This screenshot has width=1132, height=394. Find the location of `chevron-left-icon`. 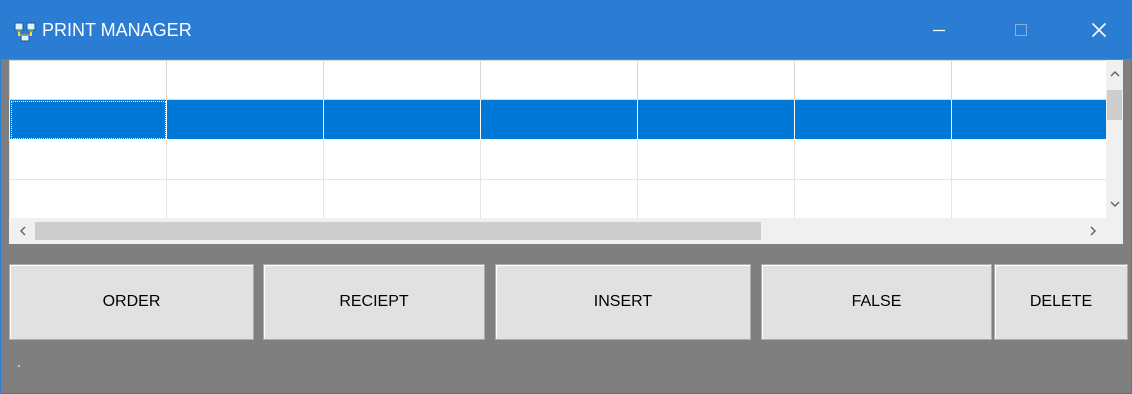

chevron-left-icon is located at coordinates (23, 231).